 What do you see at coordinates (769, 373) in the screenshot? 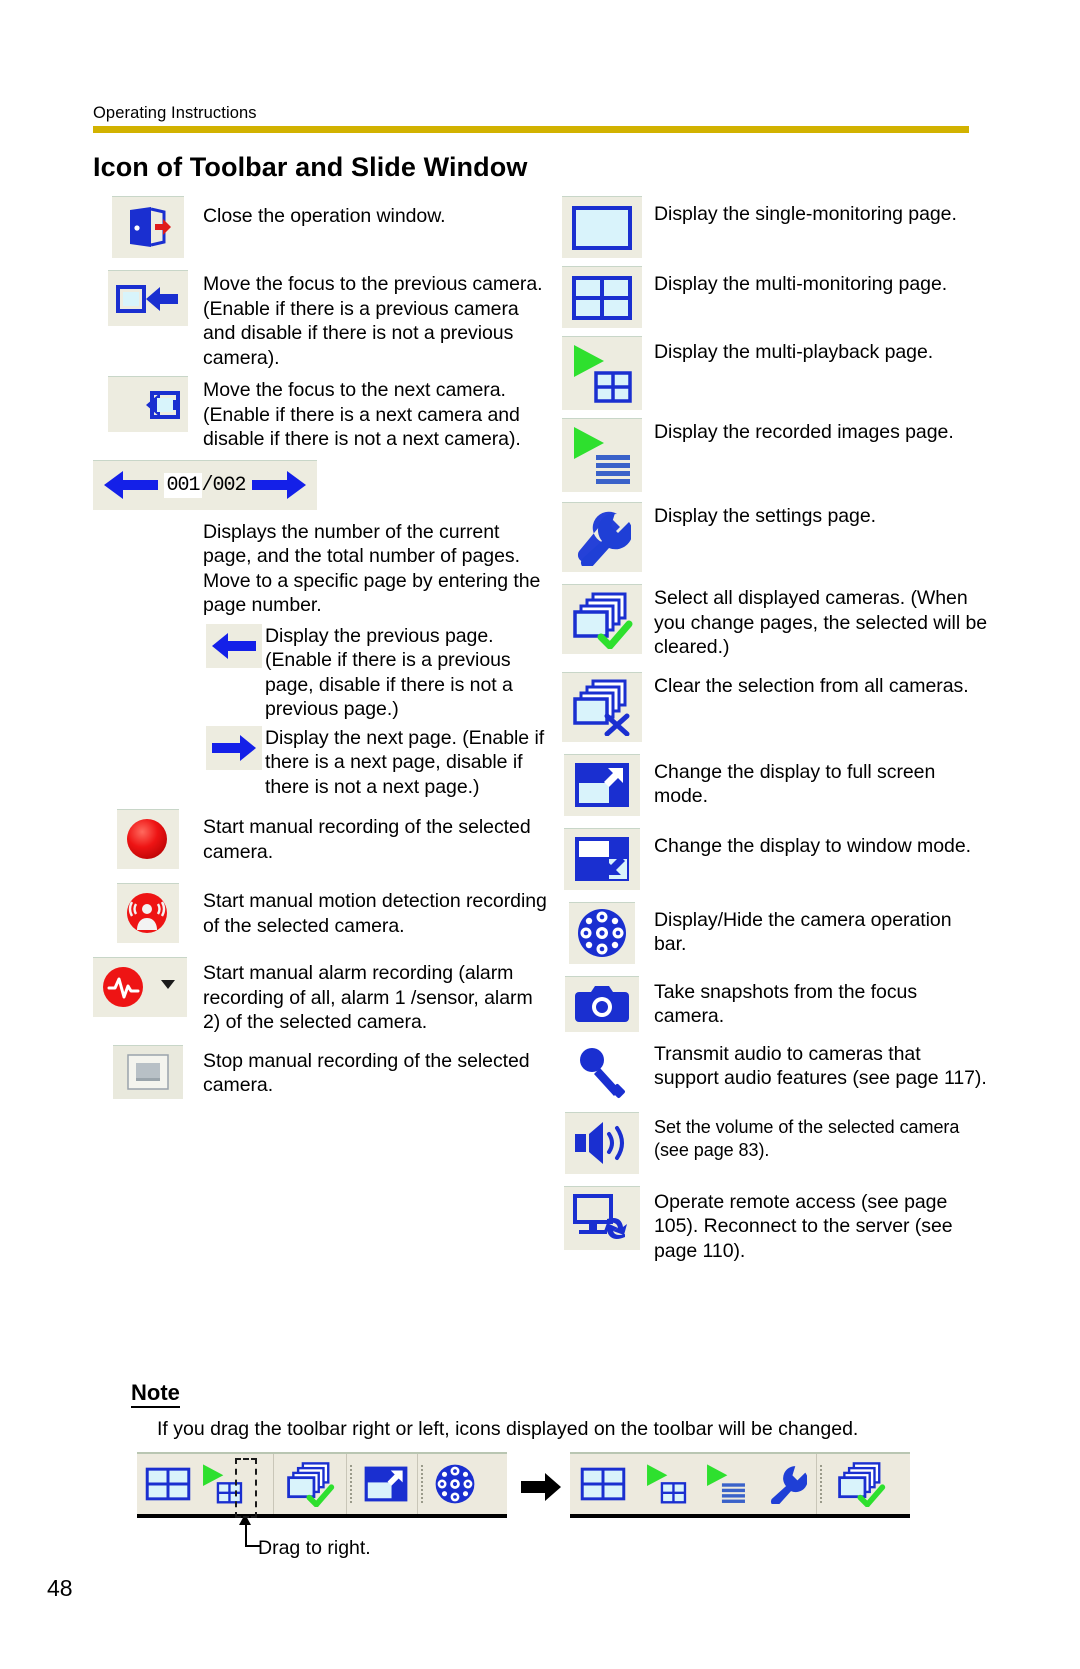
I see `entry-multi-playback: Display the multi-playback page.` at bounding box center [769, 373].